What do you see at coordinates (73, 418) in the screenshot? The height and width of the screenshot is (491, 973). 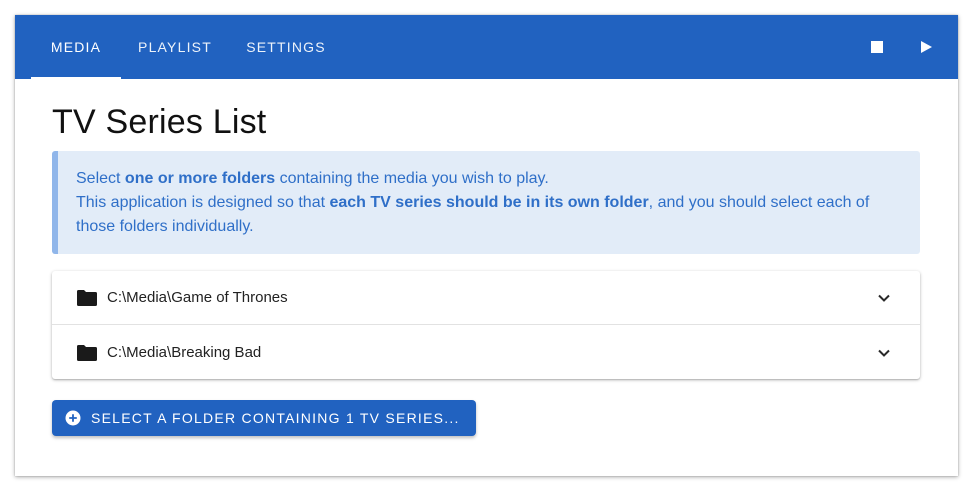 I see `plus-circle-icon` at bounding box center [73, 418].